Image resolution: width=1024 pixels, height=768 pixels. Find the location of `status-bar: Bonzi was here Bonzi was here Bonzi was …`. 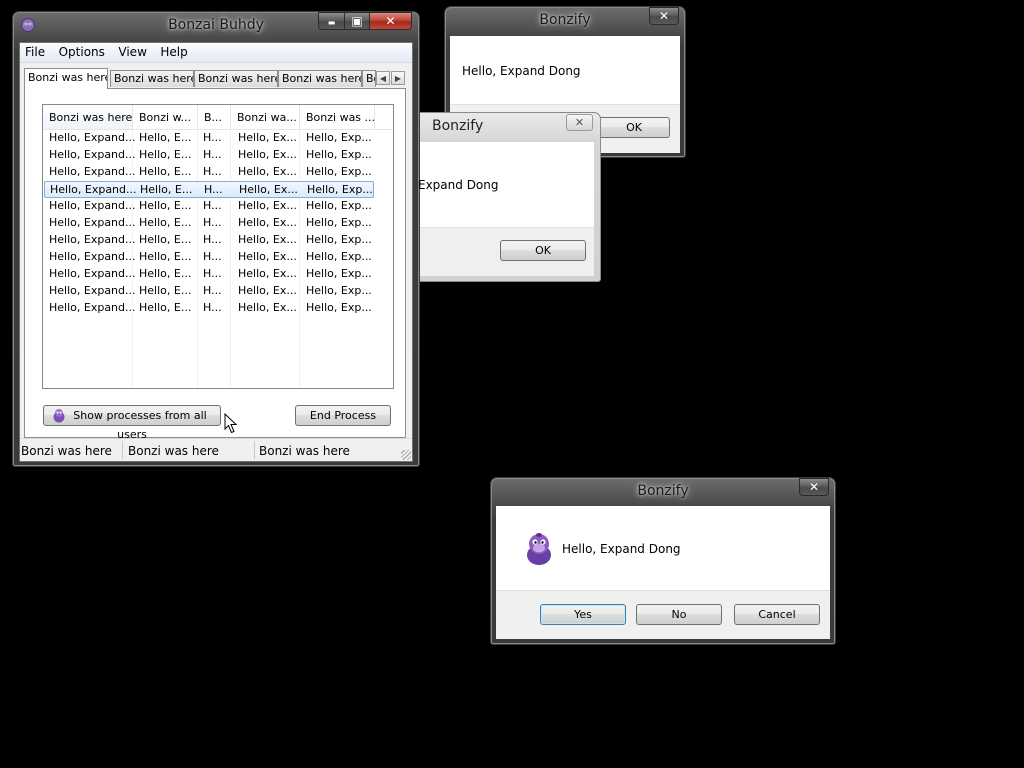

status-bar: Bonzi was here Bonzi was here Bonzi was … is located at coordinates (216, 449).